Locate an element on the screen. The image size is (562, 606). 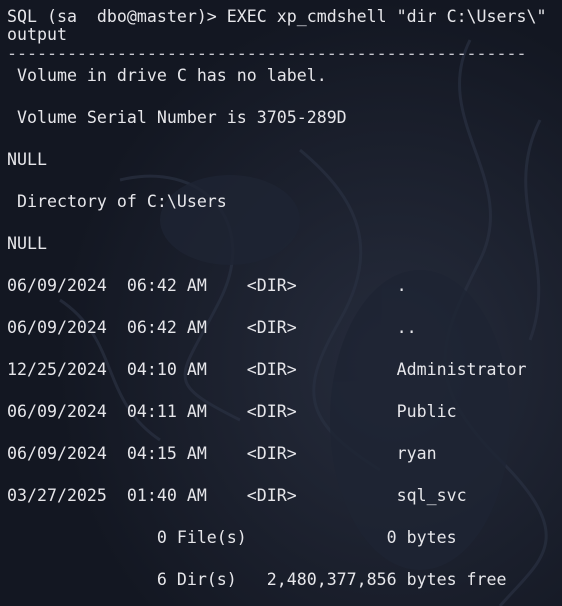
output-line-null-2: NULL is located at coordinates (27, 243).